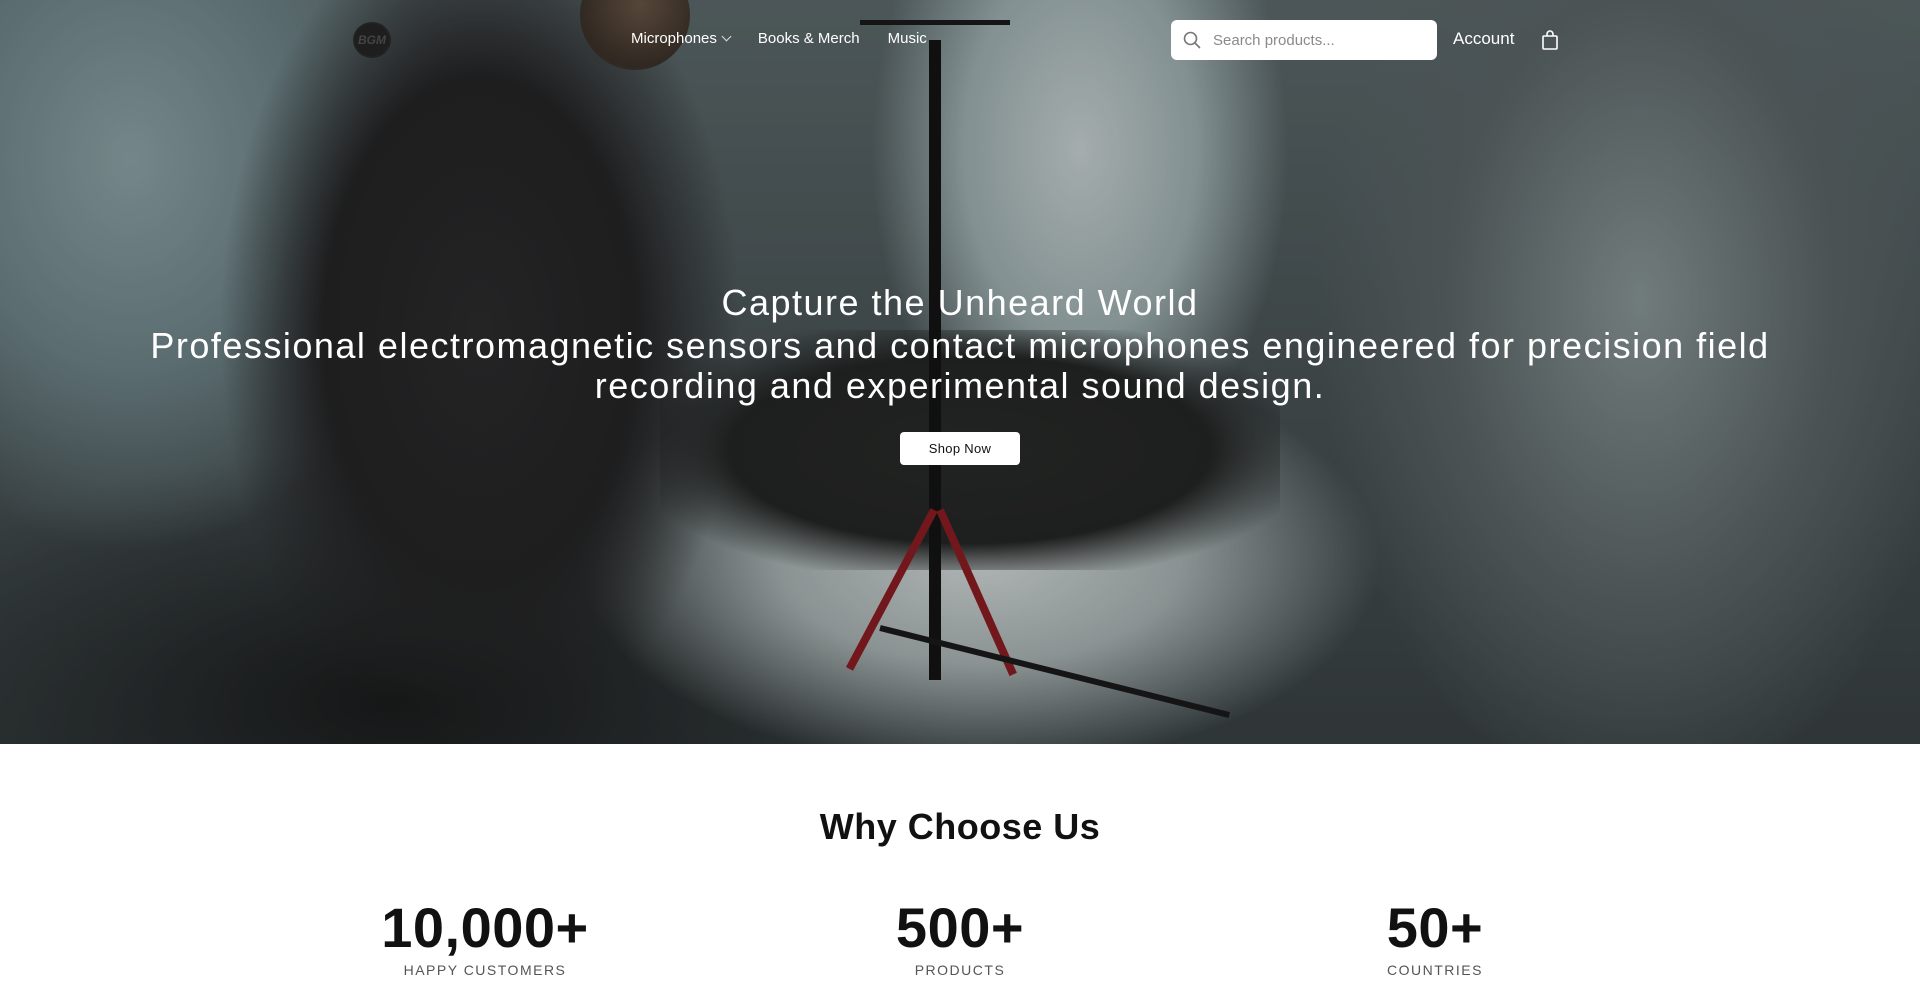 This screenshot has height=993, width=1920. What do you see at coordinates (960, 927) in the screenshot?
I see `stat-value: 500+` at bounding box center [960, 927].